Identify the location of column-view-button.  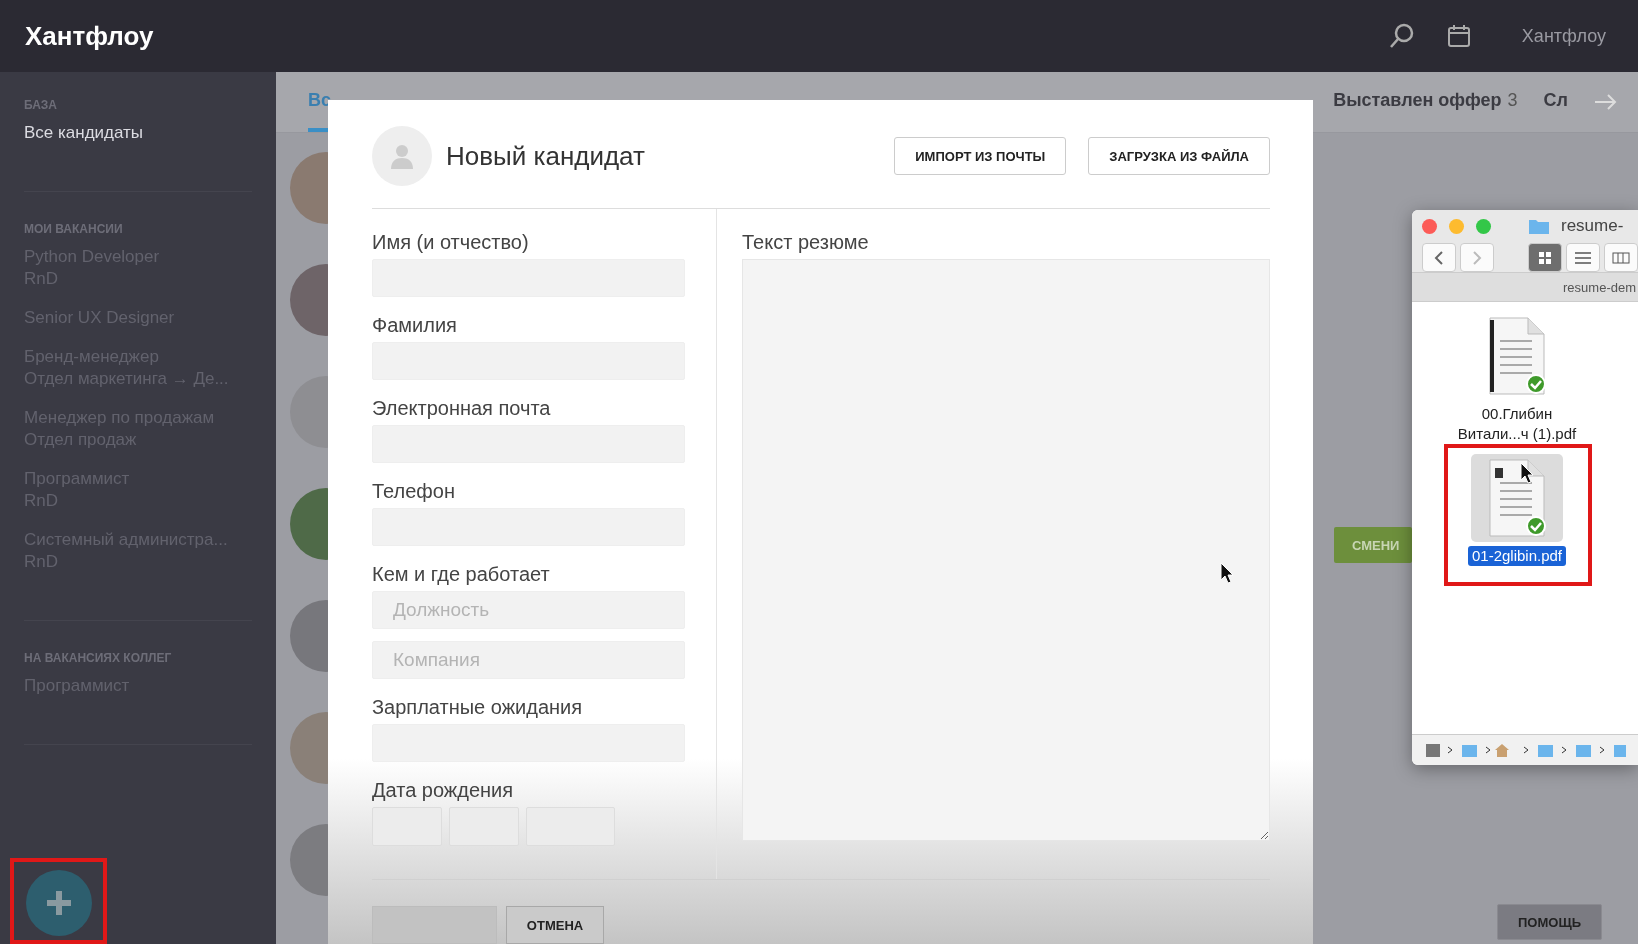
(1621, 257).